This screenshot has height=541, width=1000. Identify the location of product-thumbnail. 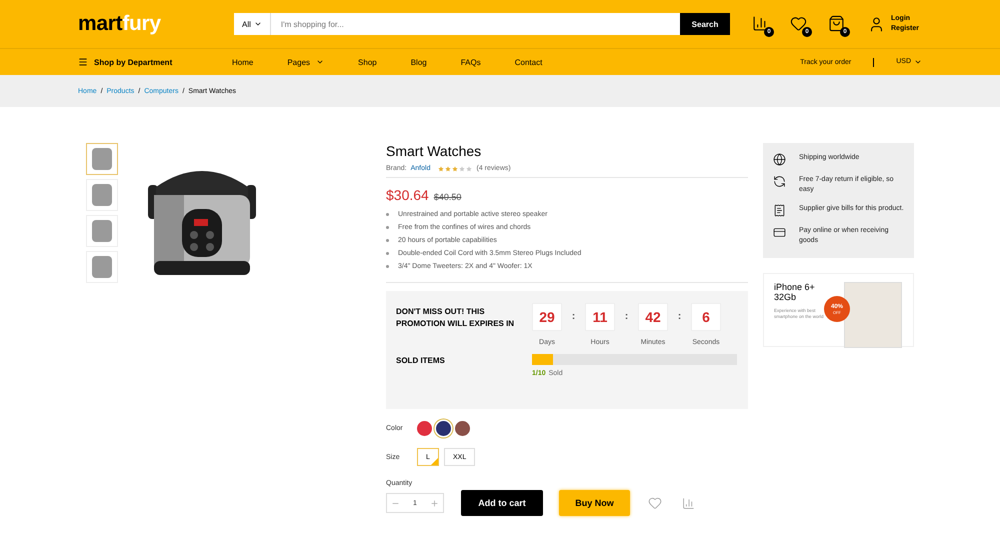
(102, 159).